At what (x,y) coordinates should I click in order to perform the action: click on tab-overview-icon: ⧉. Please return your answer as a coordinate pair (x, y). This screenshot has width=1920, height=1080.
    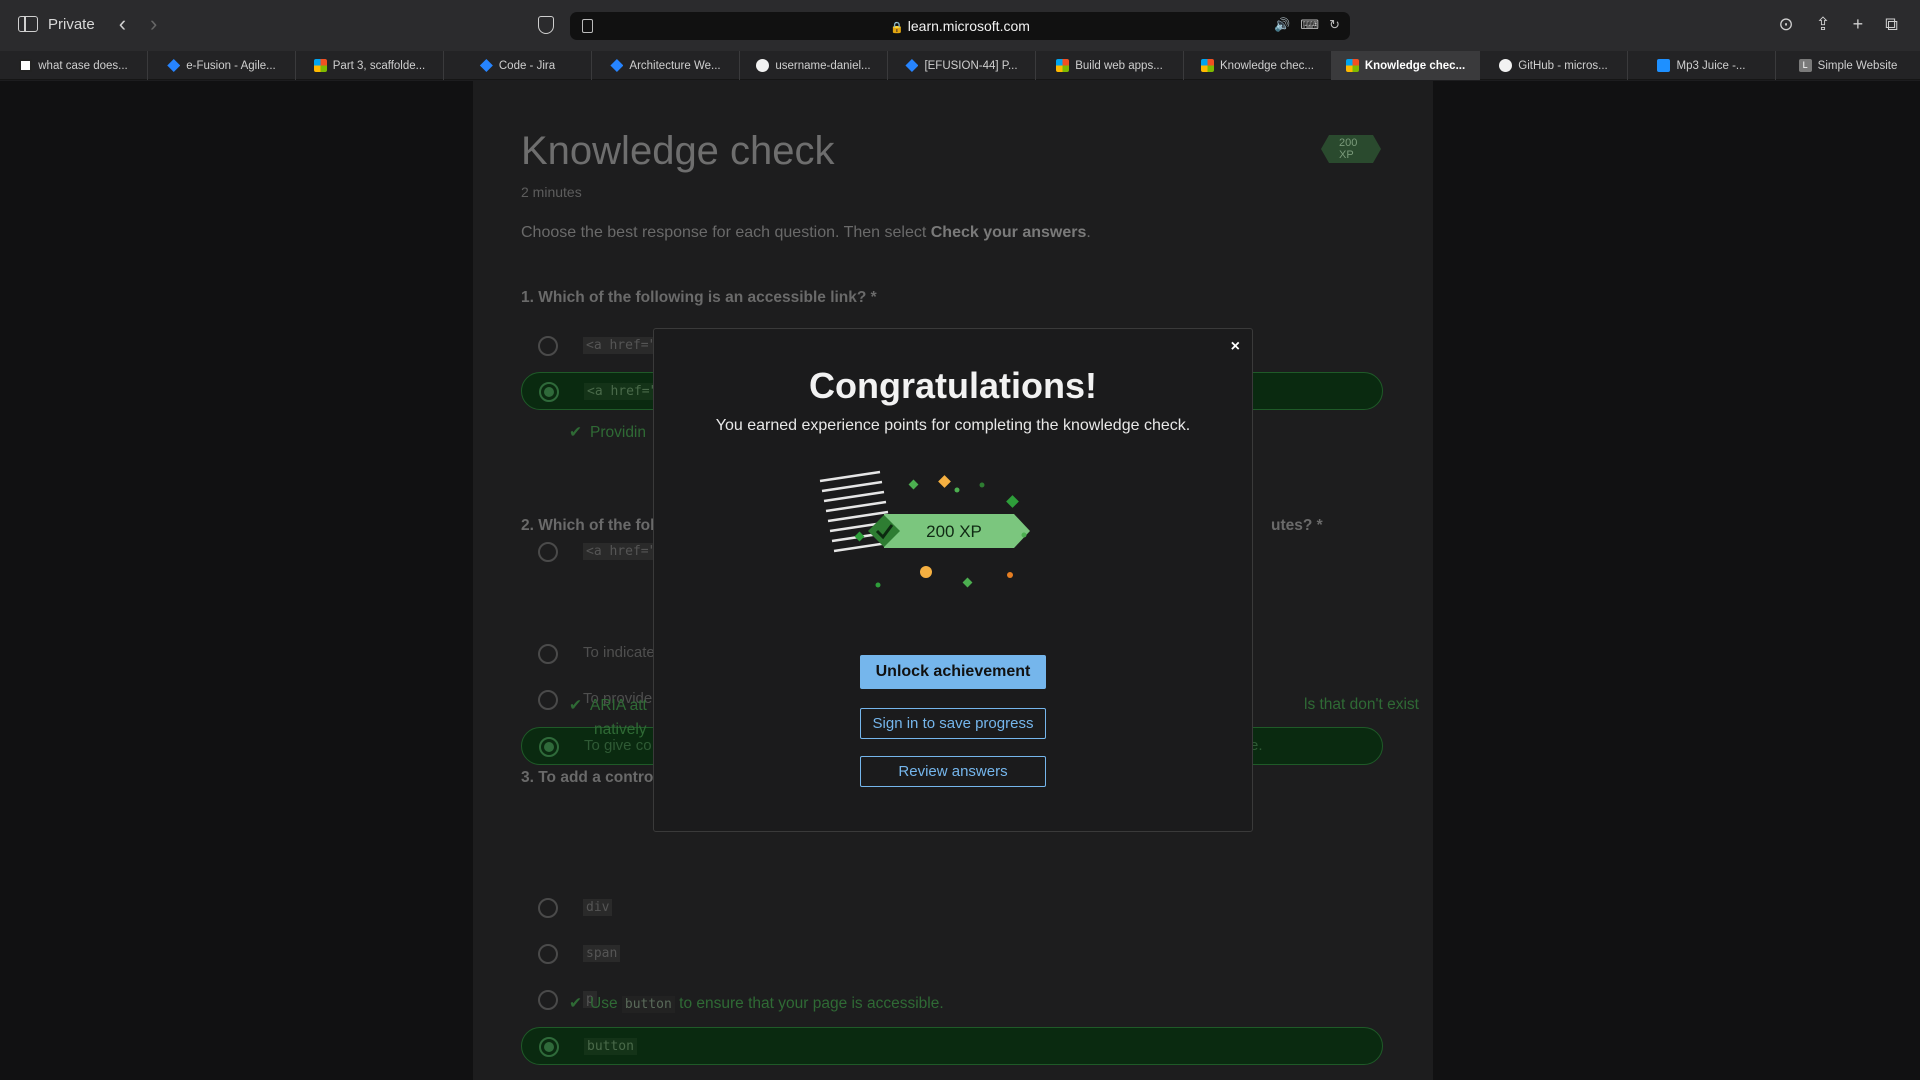
    Looking at the image, I should click on (1891, 24).